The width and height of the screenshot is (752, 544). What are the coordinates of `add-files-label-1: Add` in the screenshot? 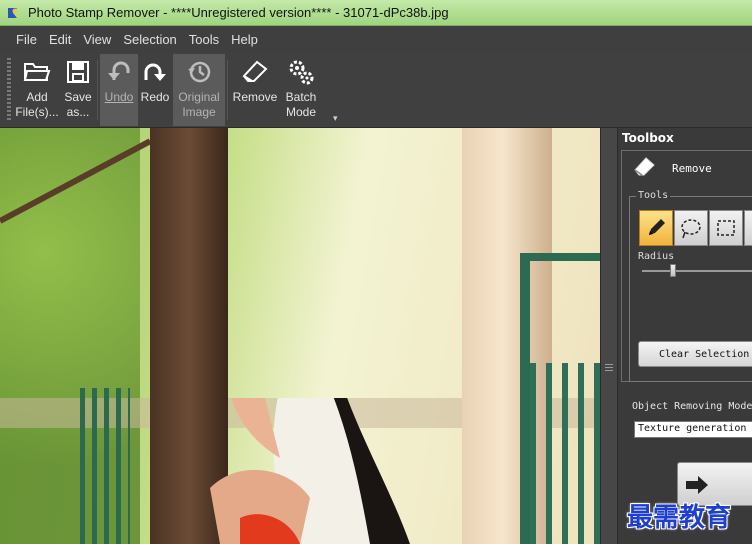 It's located at (37, 97).